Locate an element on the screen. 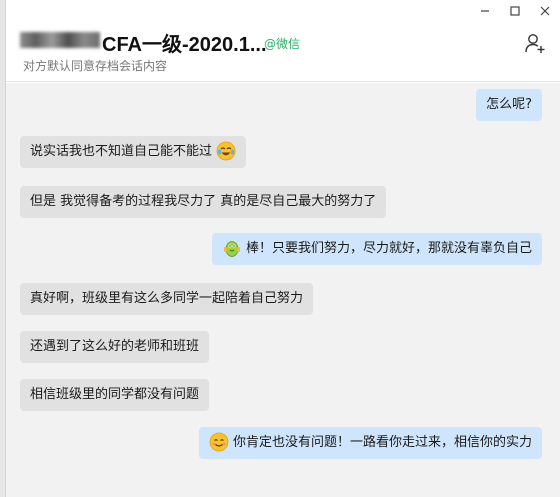  smiling-face-icon is located at coordinates (219, 442).